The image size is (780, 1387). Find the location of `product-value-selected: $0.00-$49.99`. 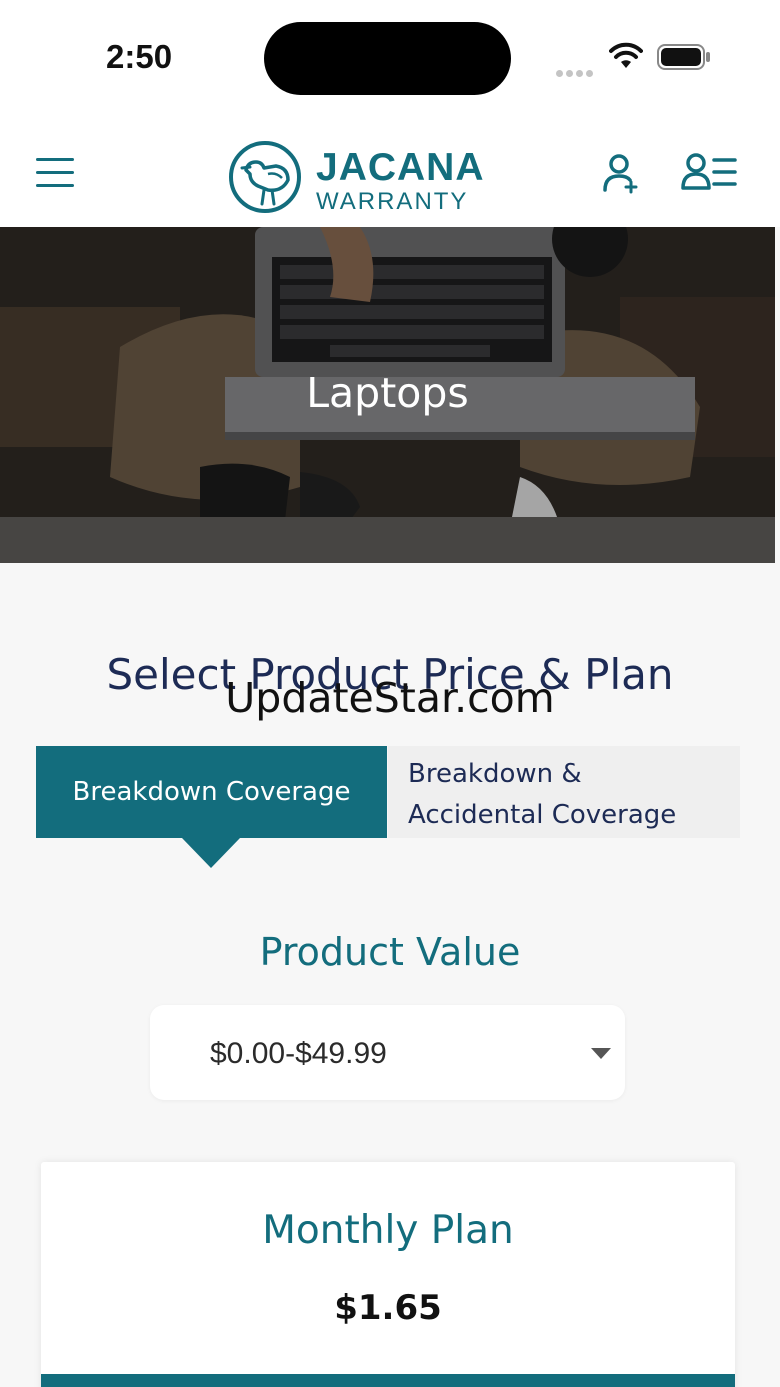

product-value-selected: $0.00-$49.99 is located at coordinates (298, 1053).